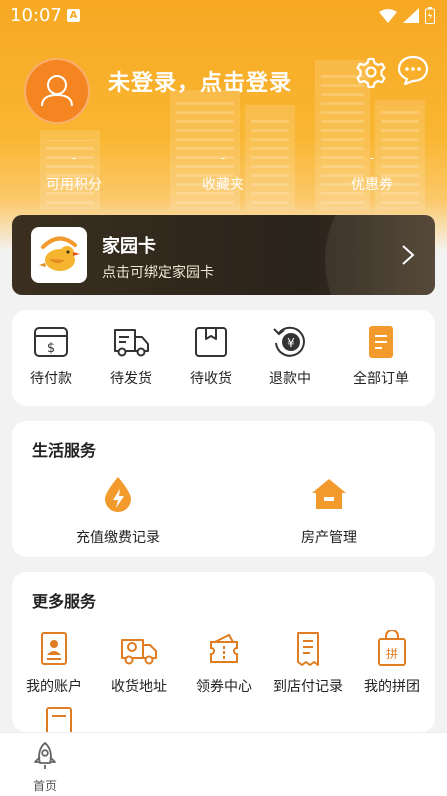 This screenshot has width=447, height=796. Describe the element at coordinates (45, 755) in the screenshot. I see `rocket-icon` at that location.